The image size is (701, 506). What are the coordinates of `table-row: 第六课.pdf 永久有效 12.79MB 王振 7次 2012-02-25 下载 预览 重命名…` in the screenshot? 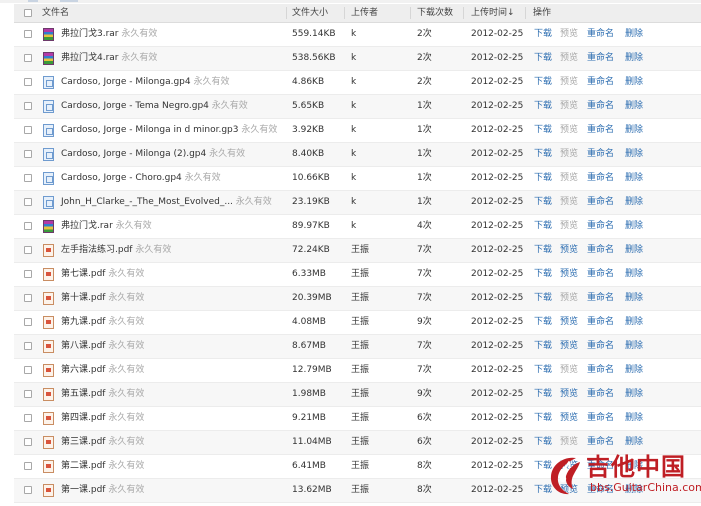 It's located at (357, 371).